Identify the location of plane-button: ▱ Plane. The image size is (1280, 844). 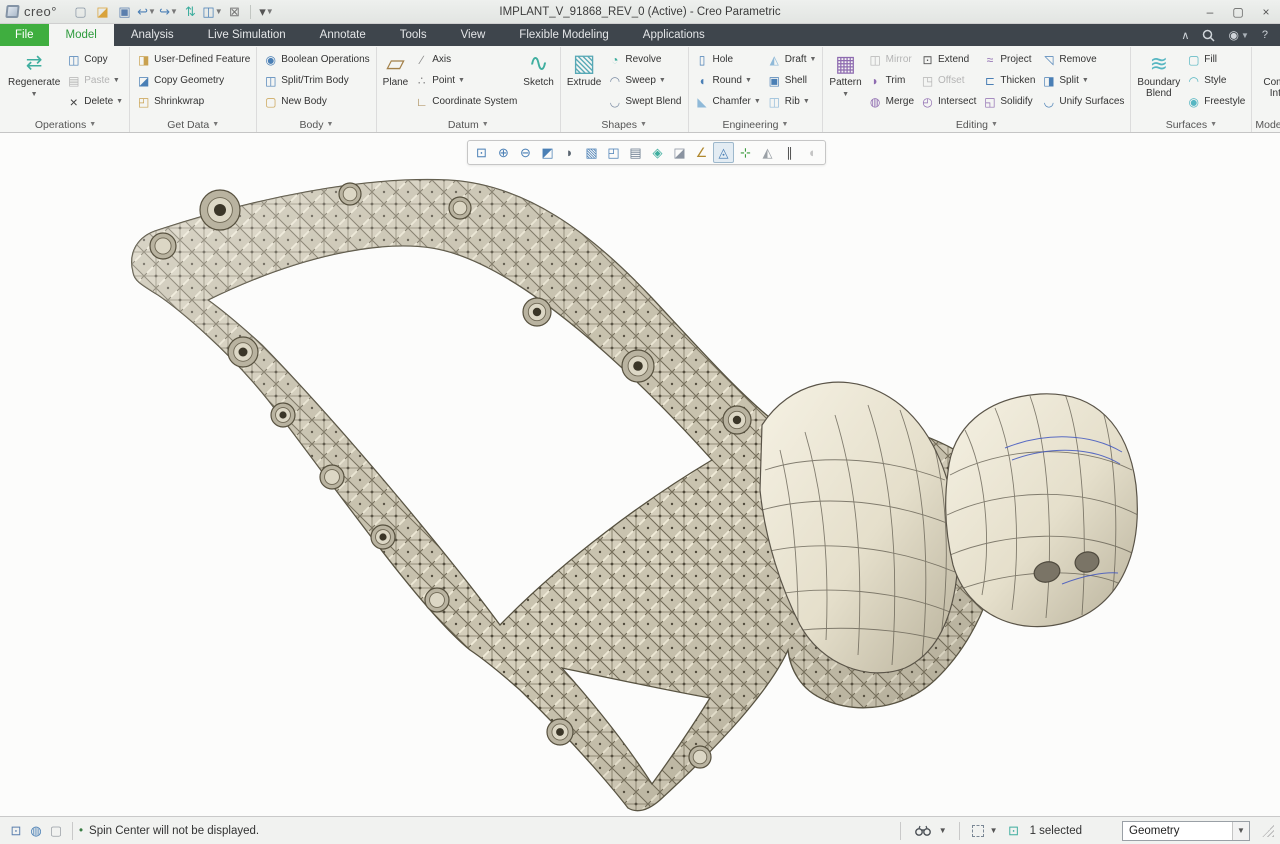
(396, 82).